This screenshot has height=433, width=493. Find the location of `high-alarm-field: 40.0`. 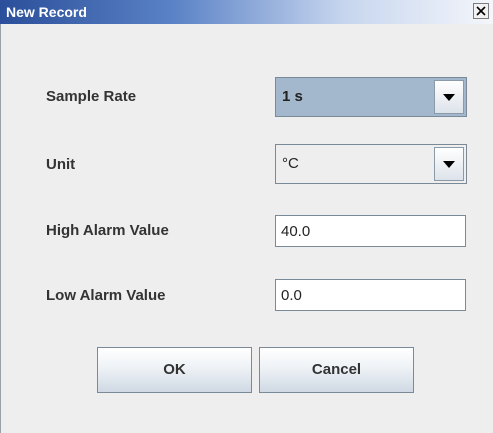

high-alarm-field: 40.0 is located at coordinates (370, 231).